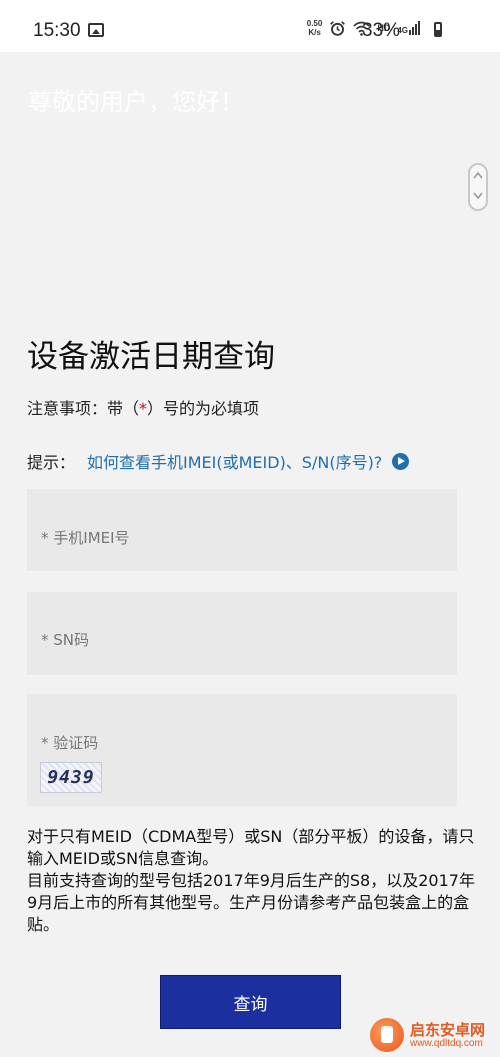 This screenshot has height=1057, width=500. I want to click on status-time: 15:30, so click(57, 30).